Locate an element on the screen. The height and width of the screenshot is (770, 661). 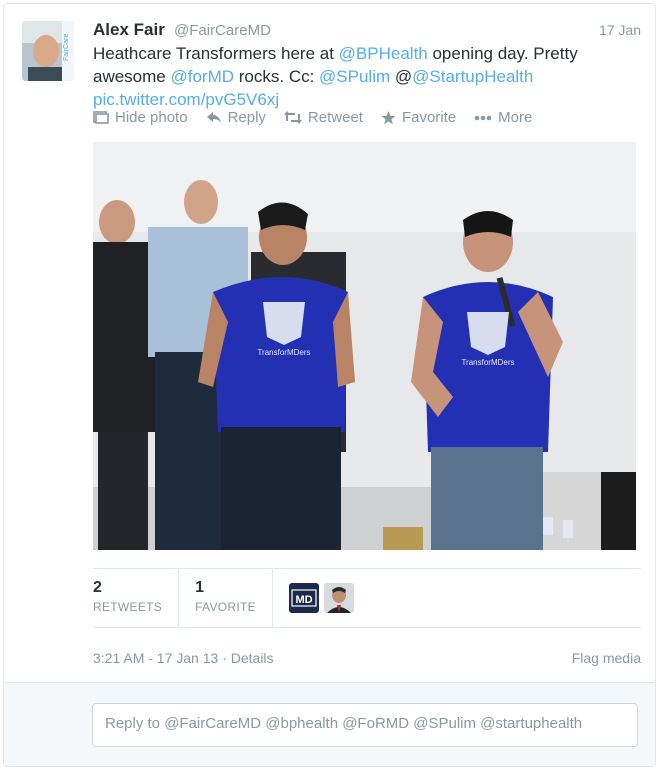
favorite-label: Favorite is located at coordinates (429, 117).